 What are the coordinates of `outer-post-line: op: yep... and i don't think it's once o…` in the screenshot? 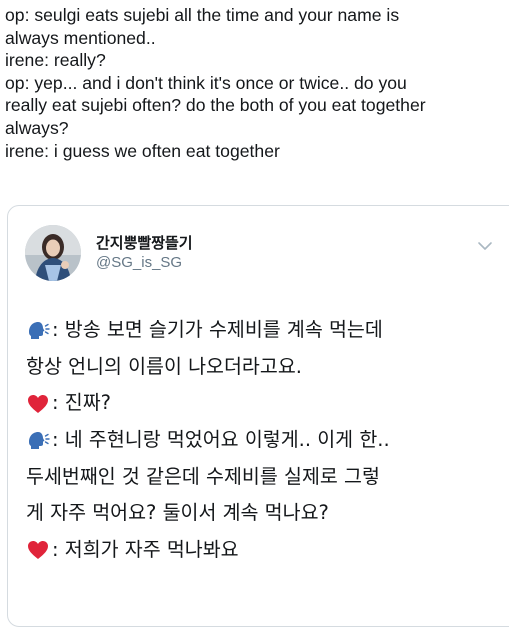 It's located at (206, 82).